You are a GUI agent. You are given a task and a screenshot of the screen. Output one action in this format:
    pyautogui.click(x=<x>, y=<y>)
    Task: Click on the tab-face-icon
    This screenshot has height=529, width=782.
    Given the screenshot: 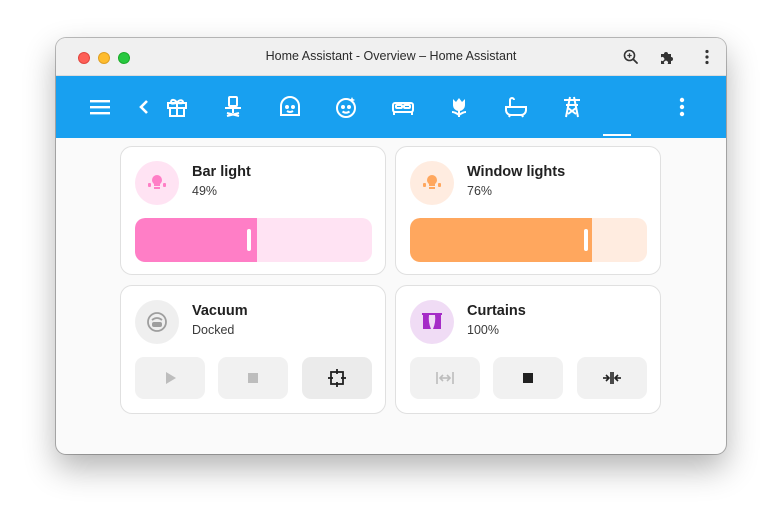 What is the action you would take?
    pyautogui.click(x=346, y=107)
    